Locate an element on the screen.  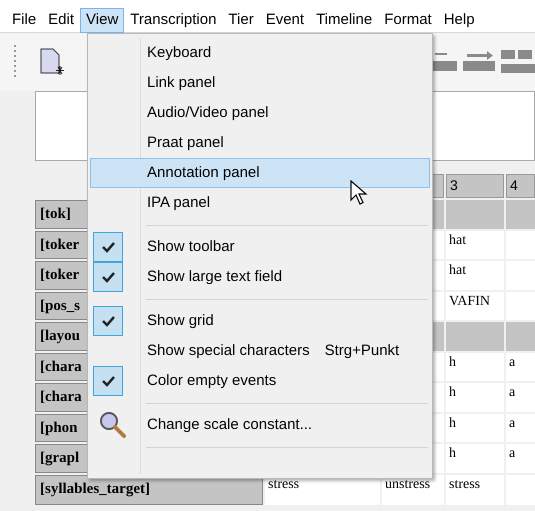
menu-entry: Audio/Video panel is located at coordinates (260, 113).